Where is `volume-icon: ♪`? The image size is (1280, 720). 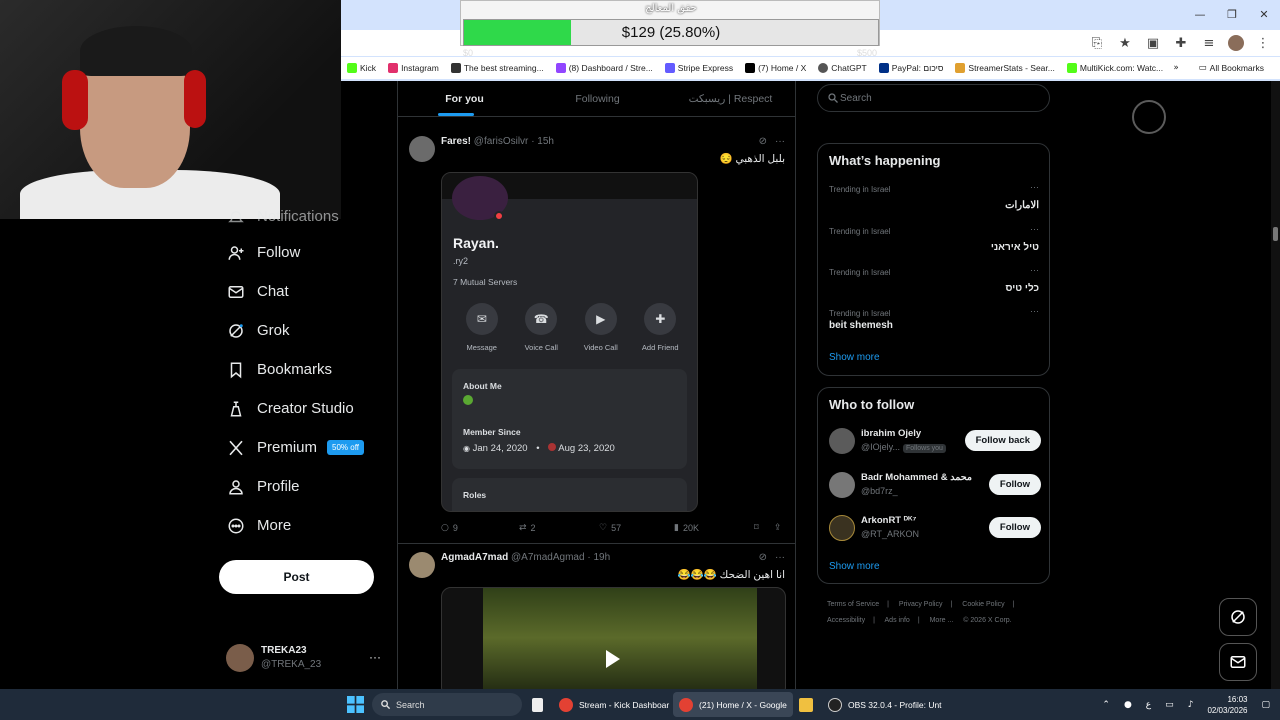
volume-icon: ♪ is located at coordinates (1191, 705).